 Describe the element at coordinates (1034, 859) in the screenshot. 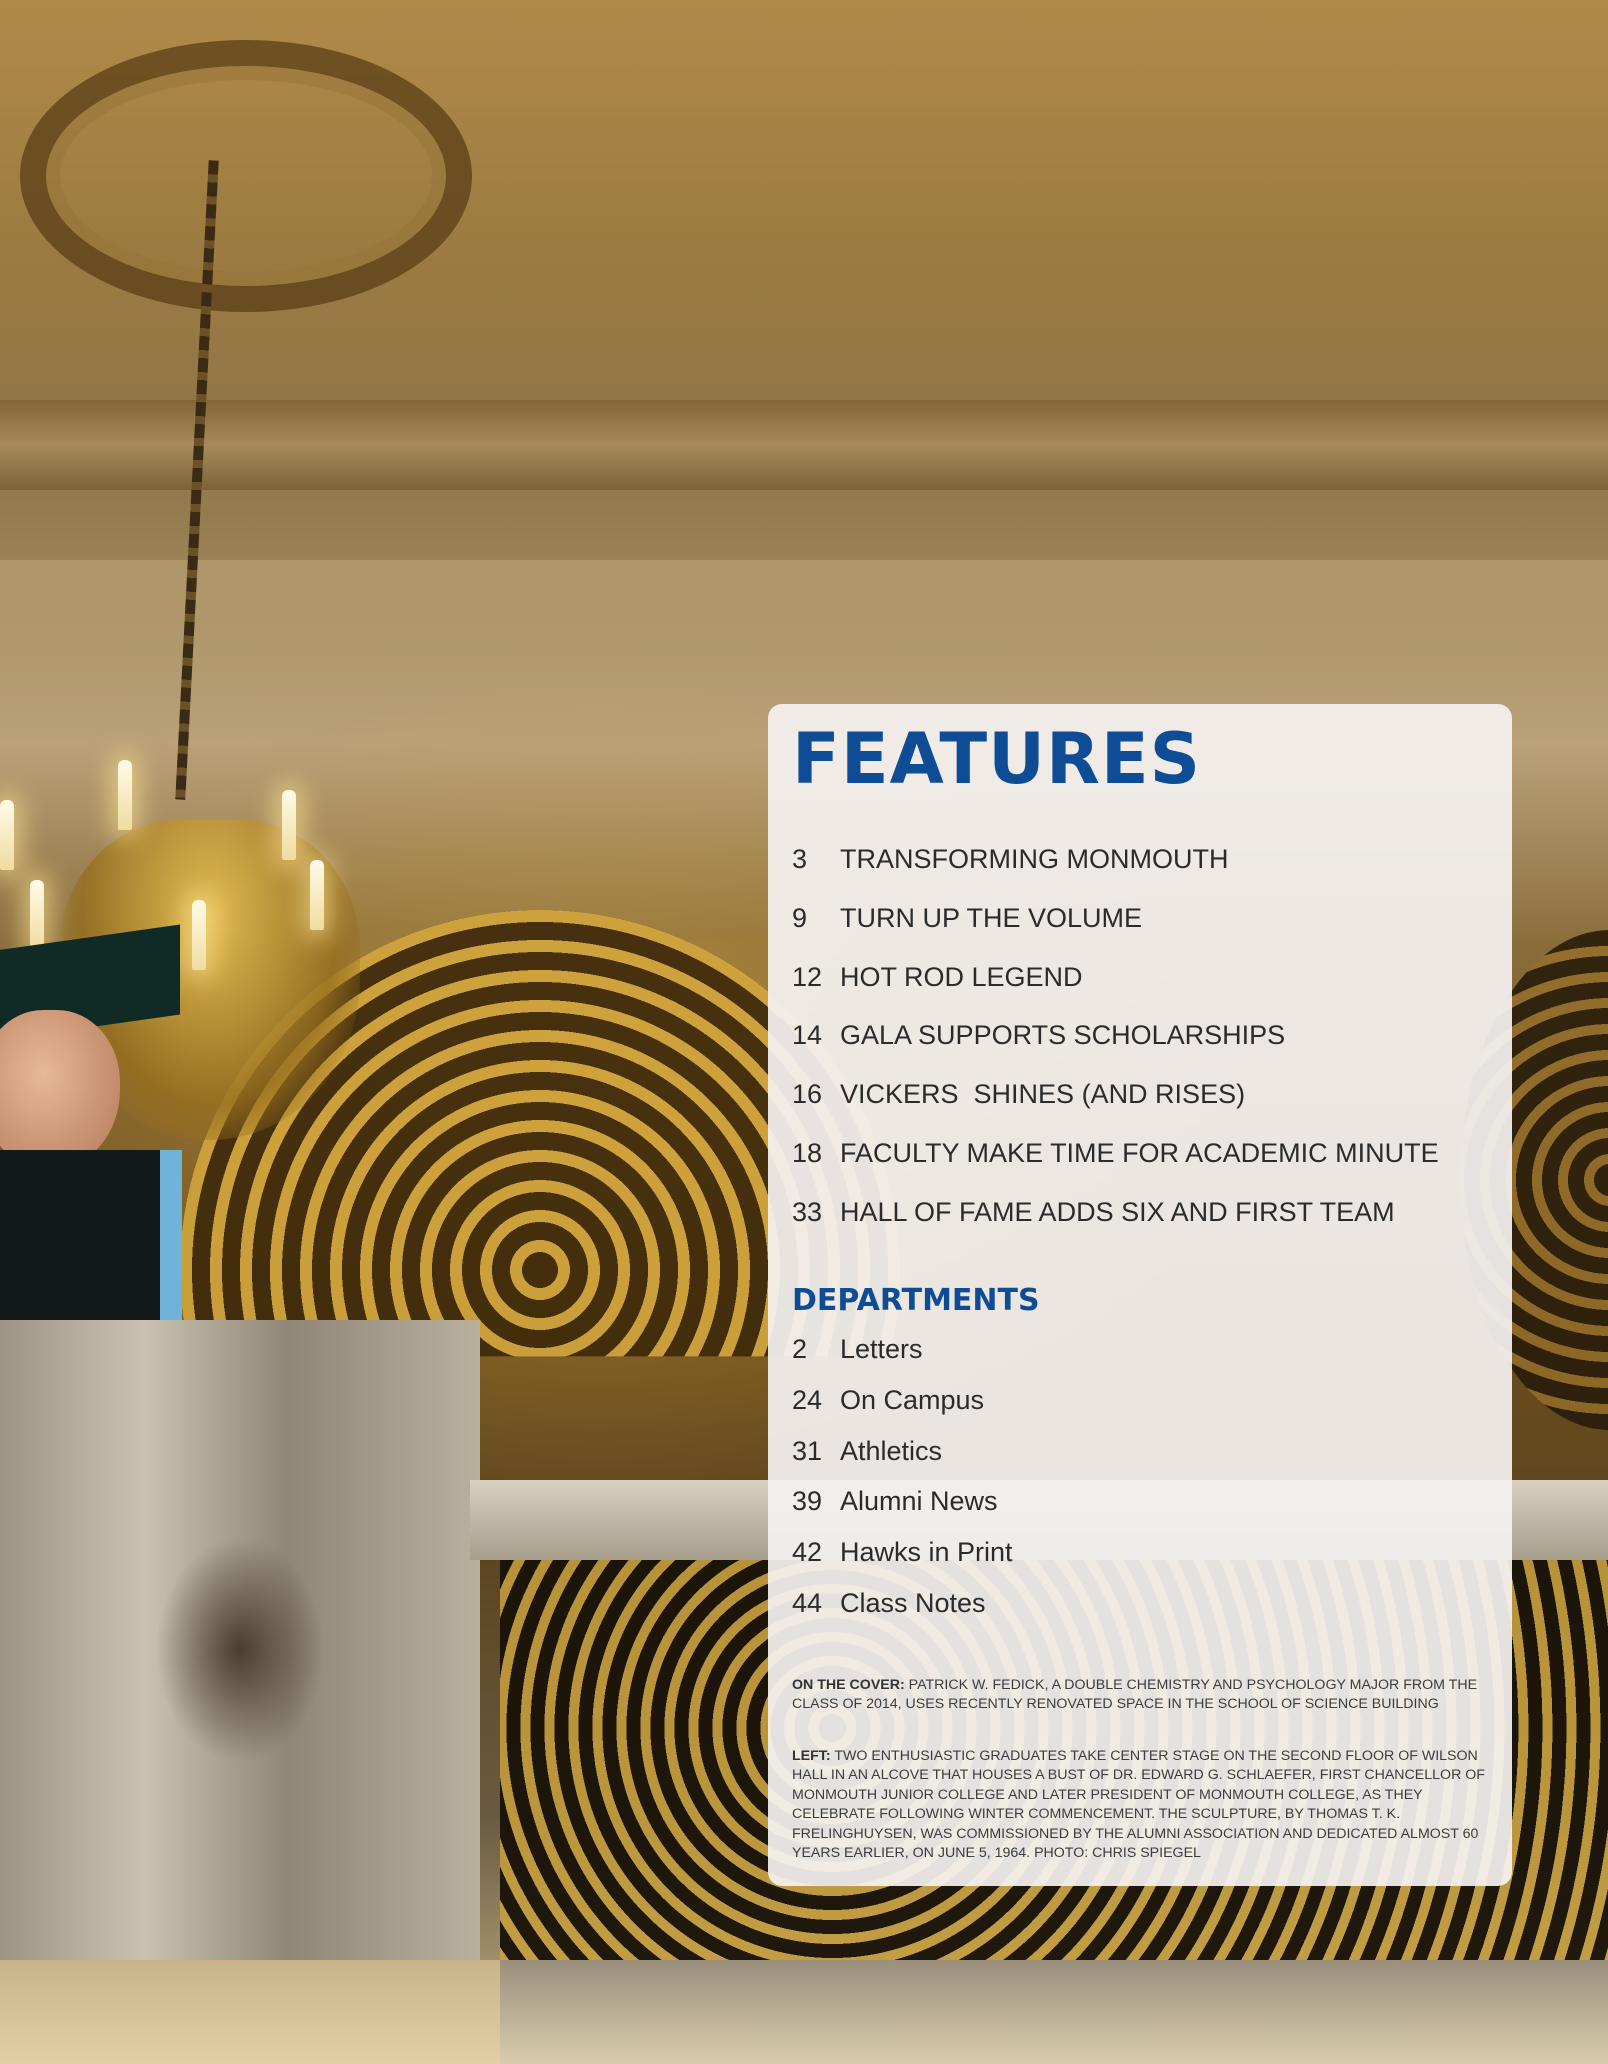

I see `feature-title: TRANSFORMING MONMOUTH` at that location.